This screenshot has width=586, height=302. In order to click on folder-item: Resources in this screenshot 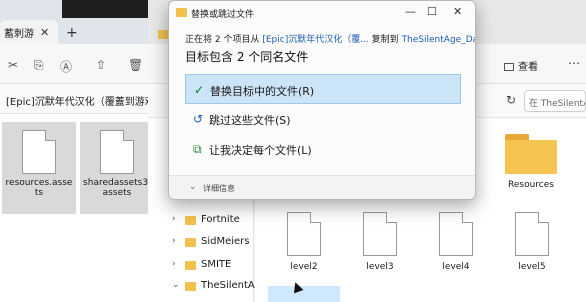, I will do `click(531, 162)`.